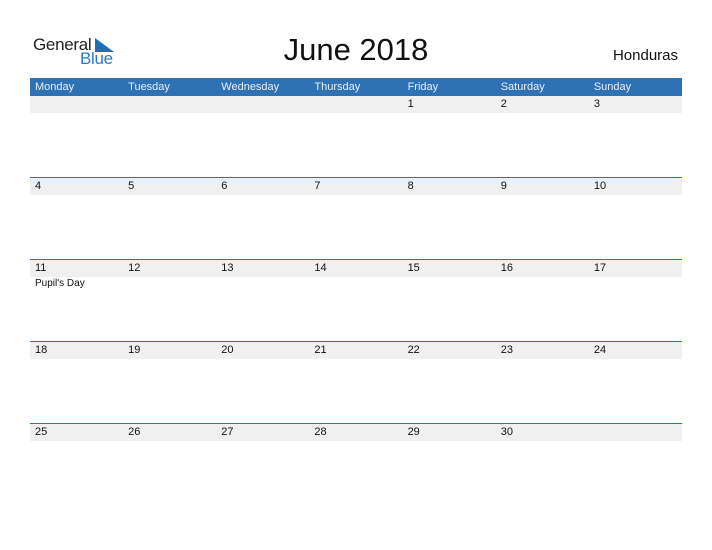 The image size is (712, 550). What do you see at coordinates (337, 87) in the screenshot?
I see `weekday-thursday: Thursday` at bounding box center [337, 87].